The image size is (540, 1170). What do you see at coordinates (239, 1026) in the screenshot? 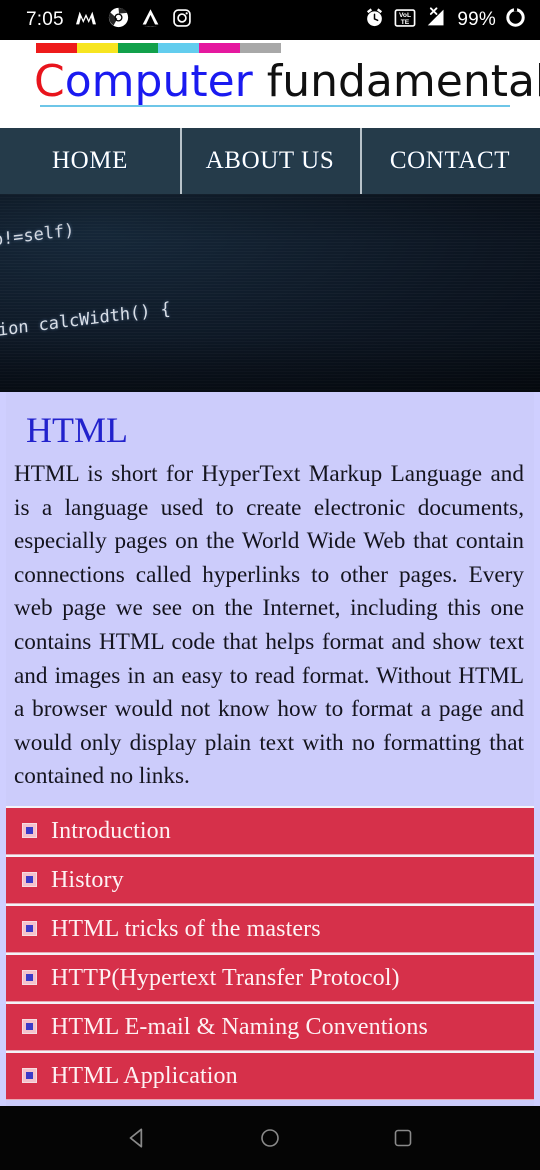
I see `list-item-label: HTML E-mail & Naming Conventions` at bounding box center [239, 1026].